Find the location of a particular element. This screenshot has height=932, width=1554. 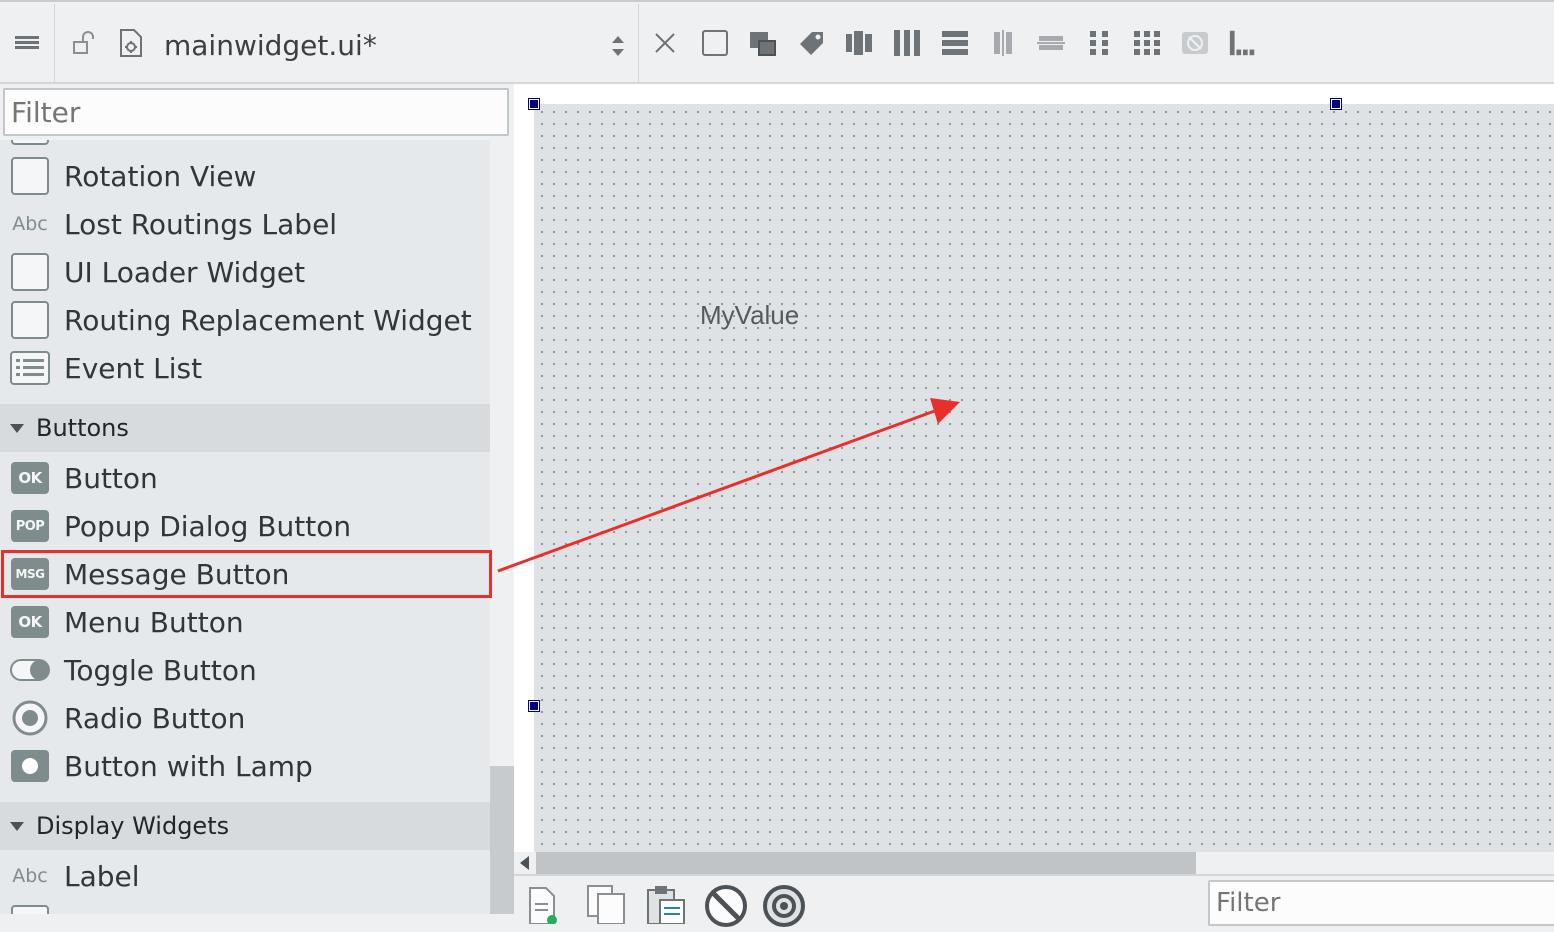

scroll-left-icon is located at coordinates (524, 863).